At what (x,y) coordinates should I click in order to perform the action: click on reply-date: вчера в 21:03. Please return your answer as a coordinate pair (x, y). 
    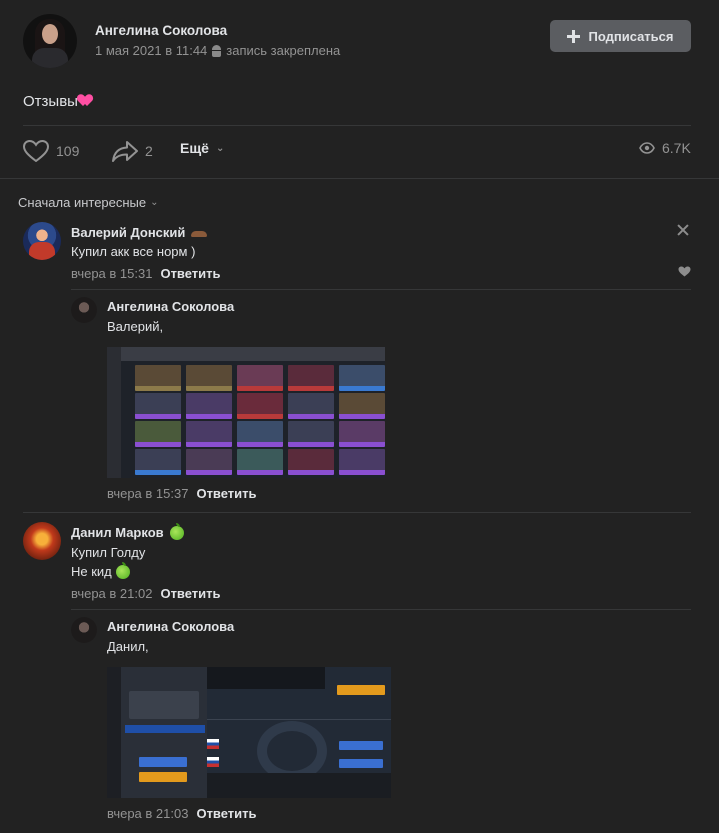
    Looking at the image, I should click on (147, 813).